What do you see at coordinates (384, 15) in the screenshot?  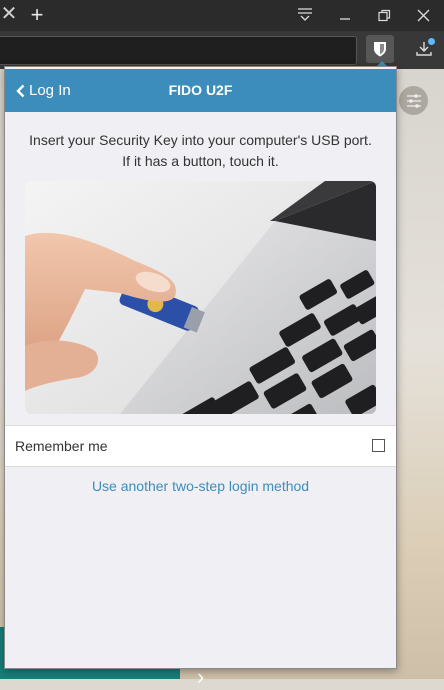 I see `restore-icon` at bounding box center [384, 15].